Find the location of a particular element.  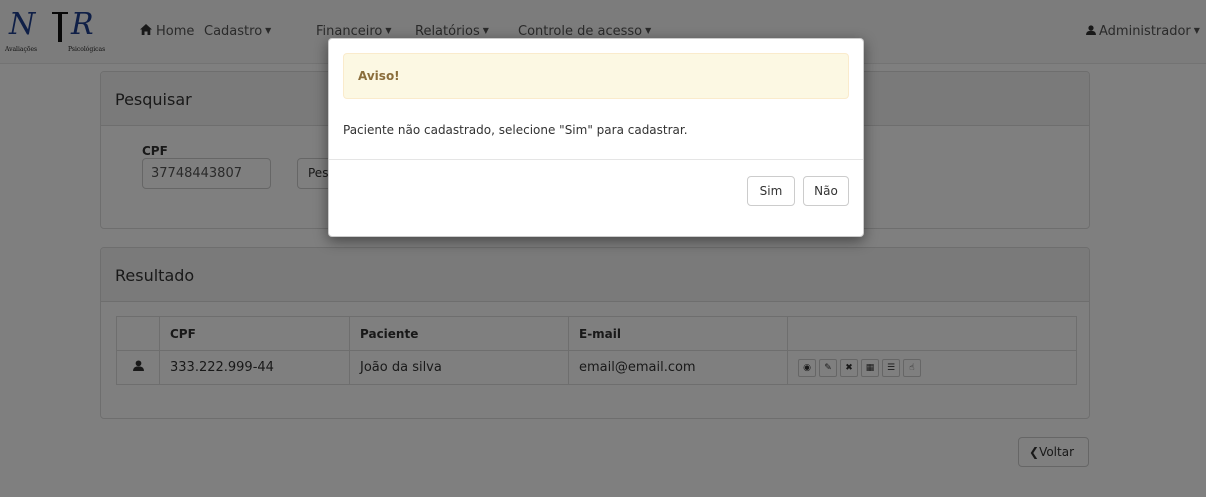

no-button: Não is located at coordinates (826, 191).